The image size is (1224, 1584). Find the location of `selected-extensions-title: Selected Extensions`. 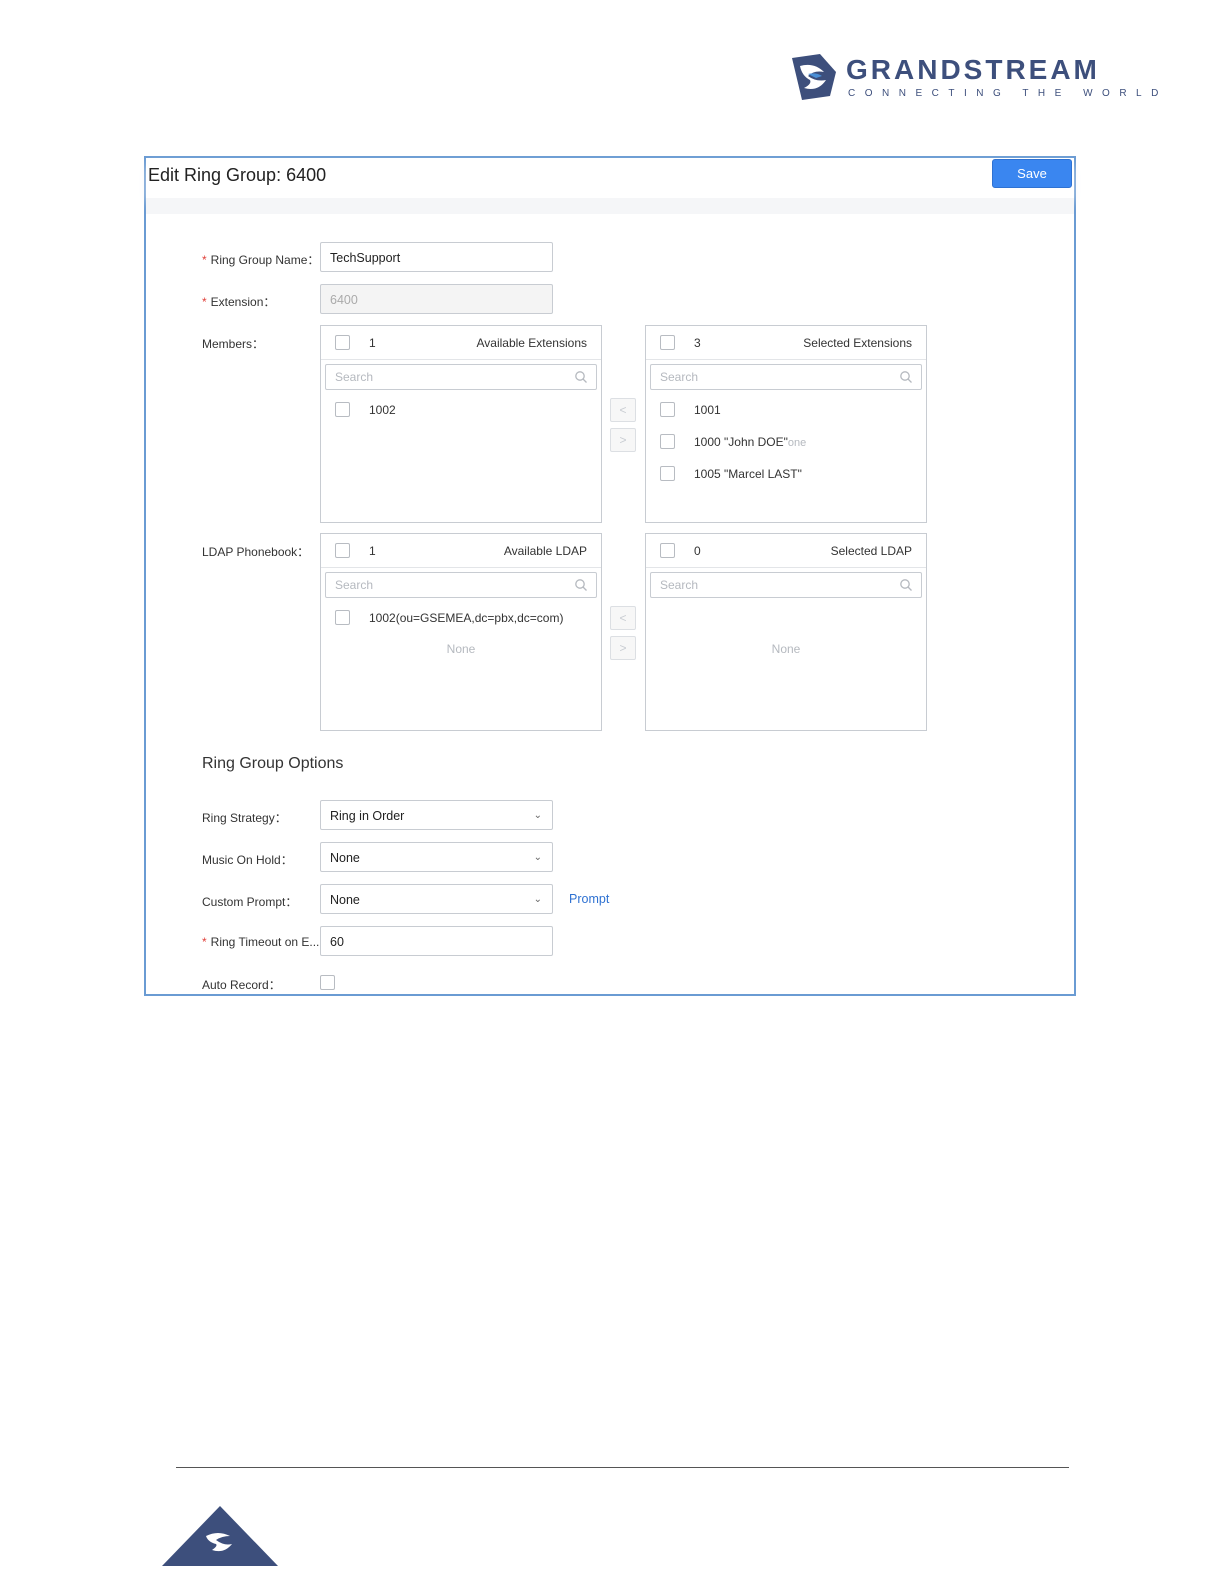

selected-extensions-title: Selected Extensions is located at coordinates (857, 343).